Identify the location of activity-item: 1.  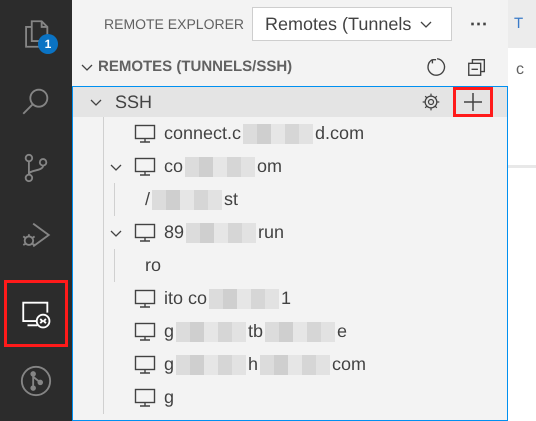
(36, 33).